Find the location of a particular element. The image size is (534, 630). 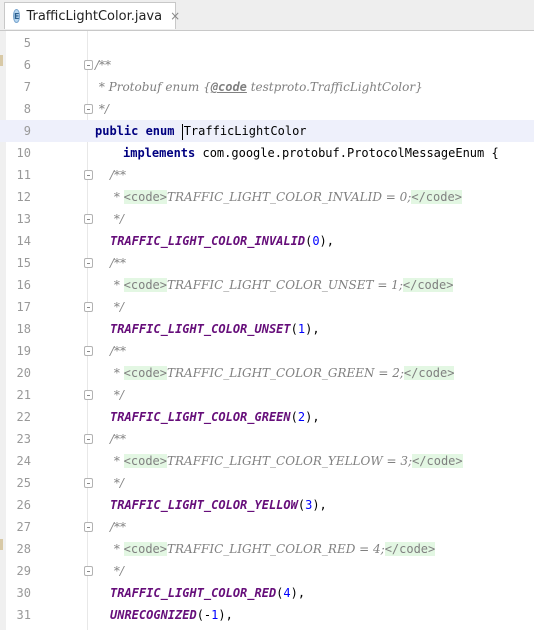

line-number: 25 is located at coordinates (23, 483).